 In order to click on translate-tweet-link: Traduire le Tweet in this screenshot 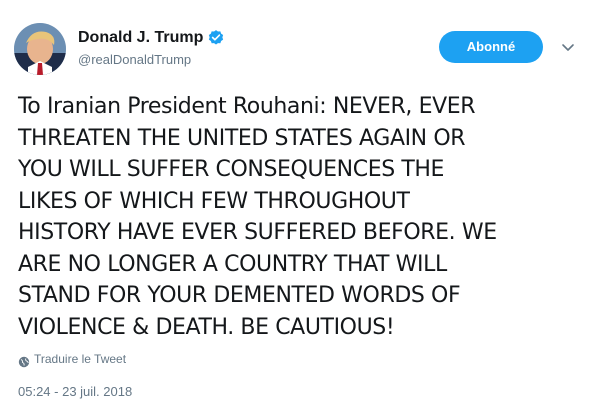, I will do `click(72, 360)`.